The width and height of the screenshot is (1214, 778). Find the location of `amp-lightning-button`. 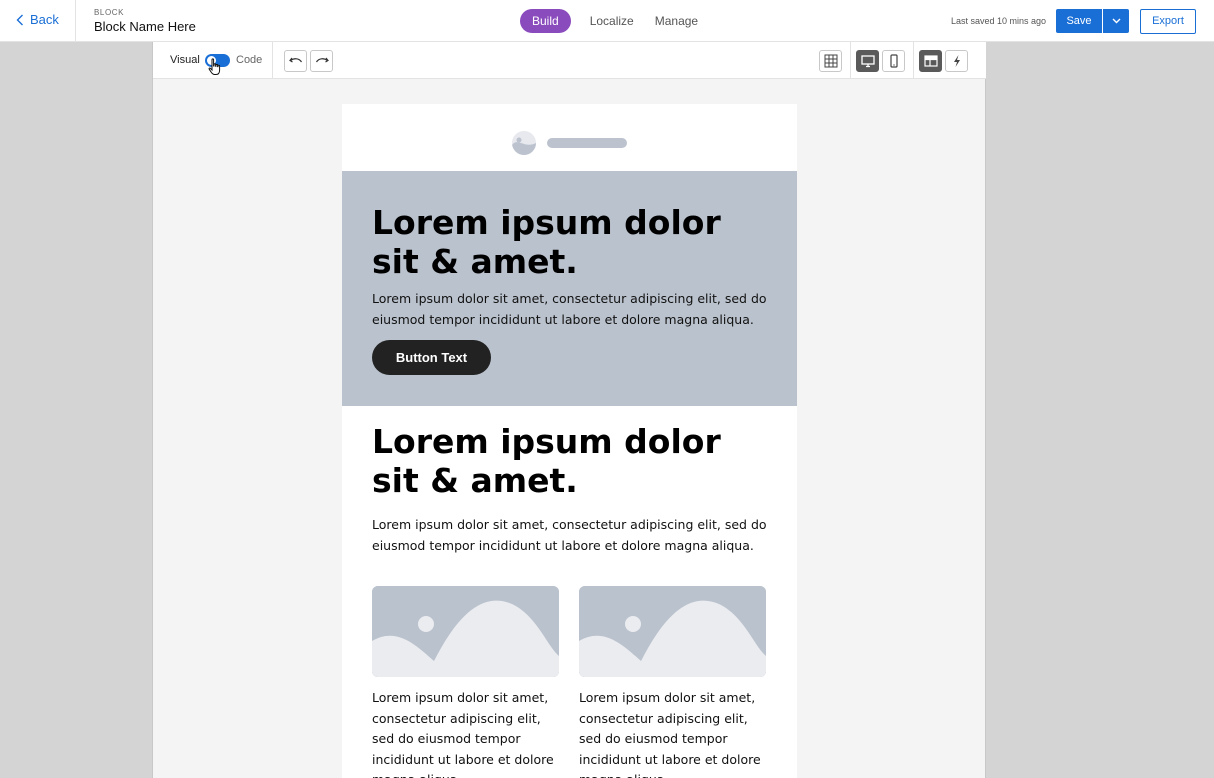

amp-lightning-button is located at coordinates (956, 61).